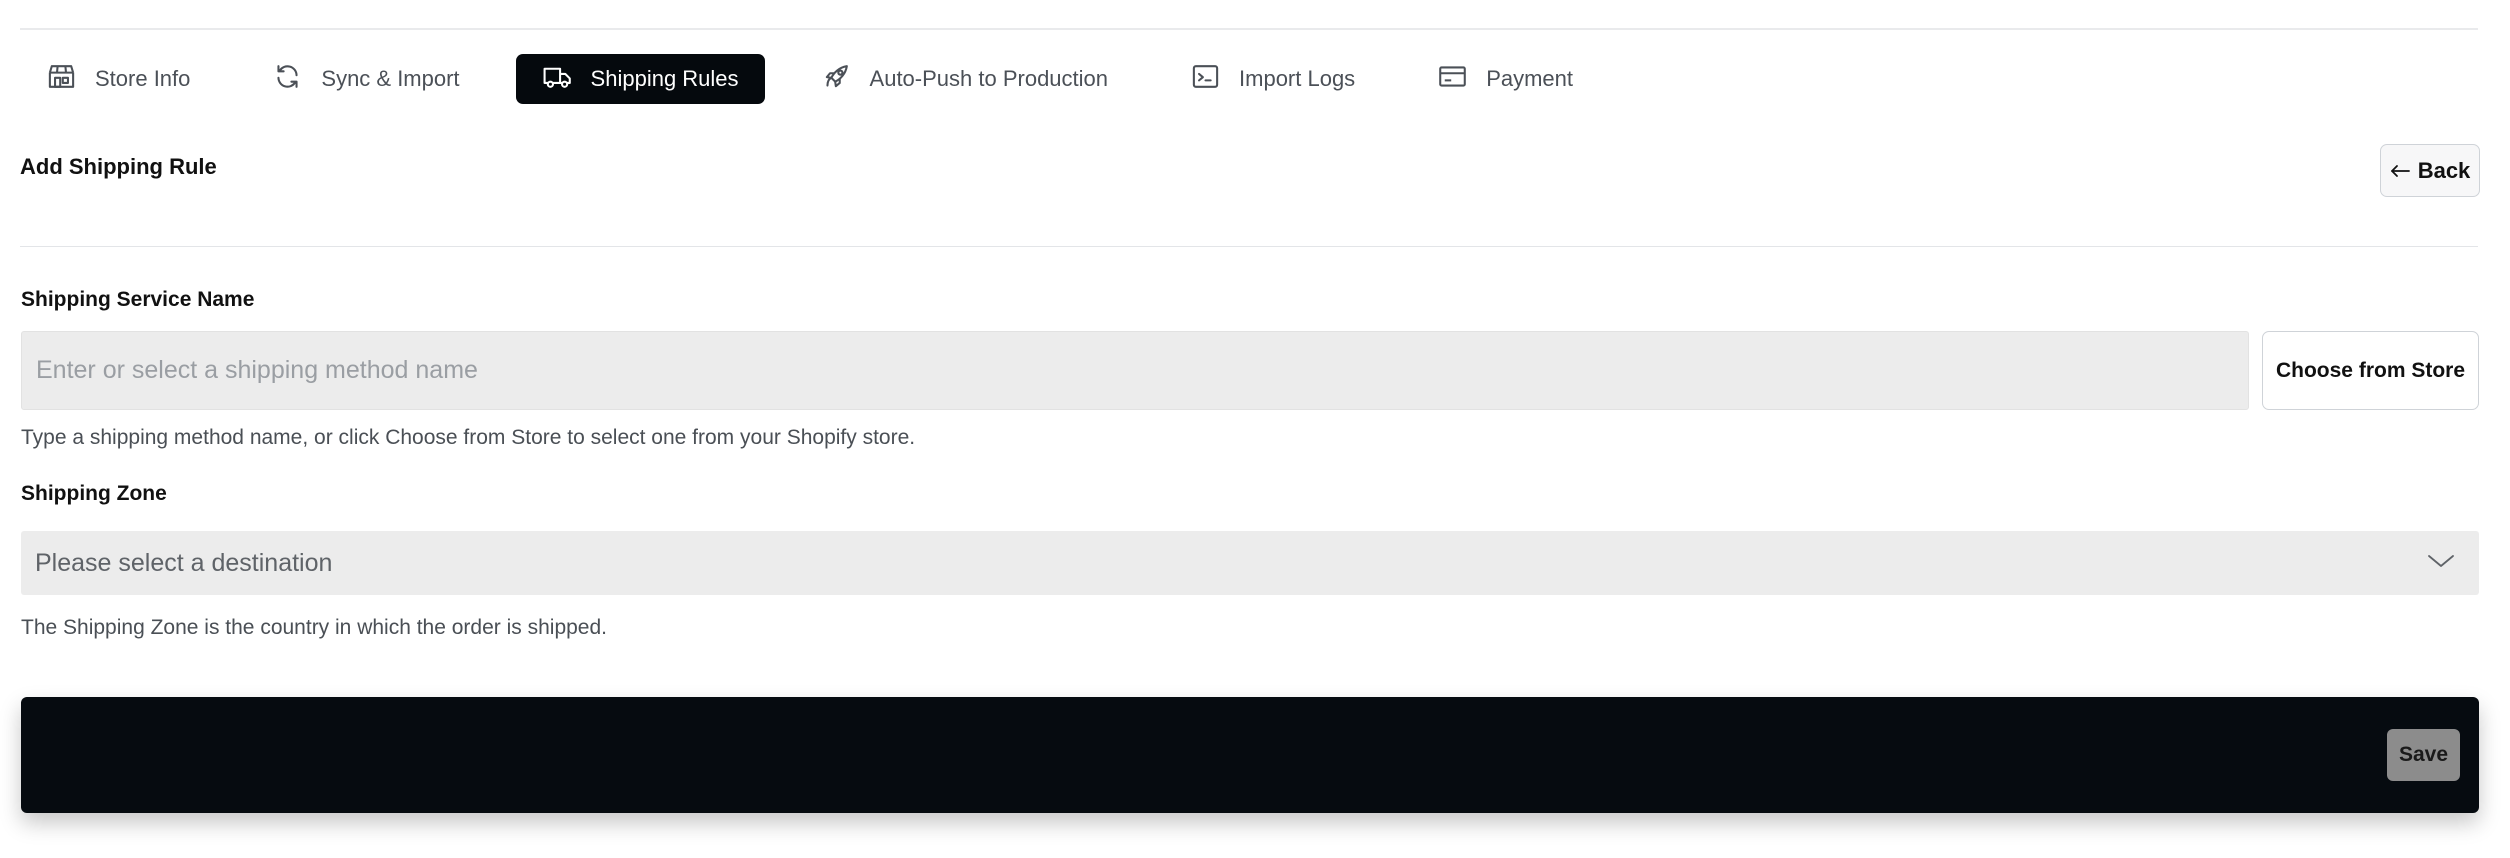  I want to click on tab-auto-push: Auto-Push to Production, so click(964, 79).